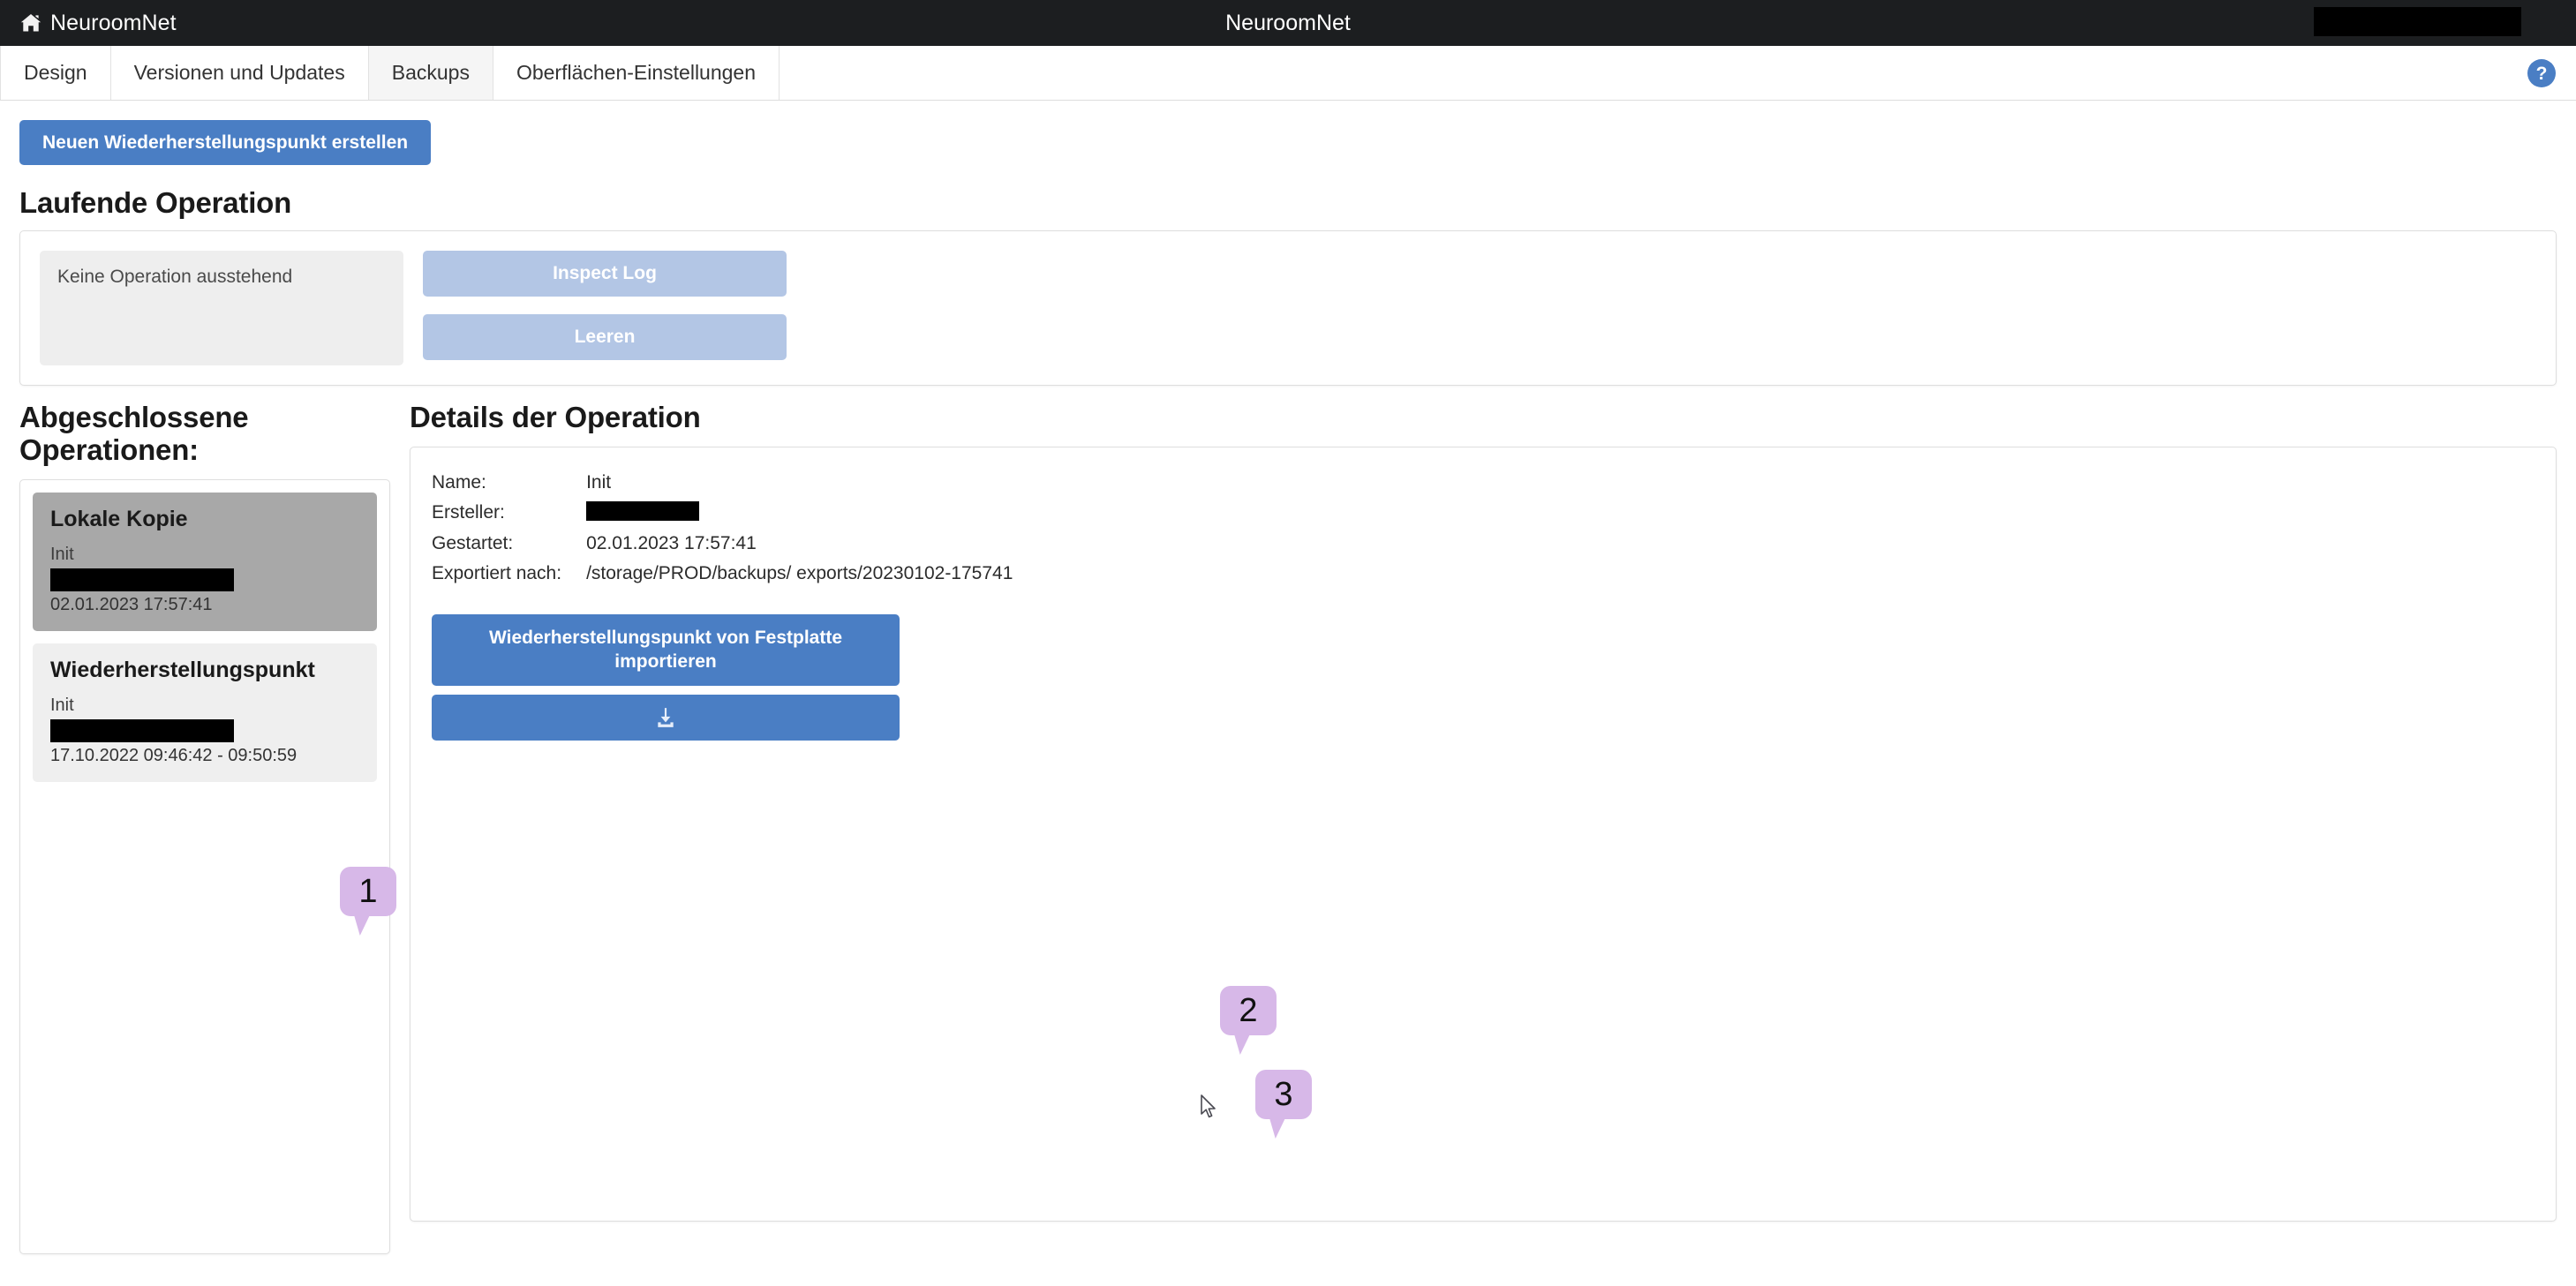 This screenshot has height=1286, width=2576. What do you see at coordinates (174, 755) in the screenshot?
I see `operation-date: 17.10.2022 09:46:42 - 09:50:59` at bounding box center [174, 755].